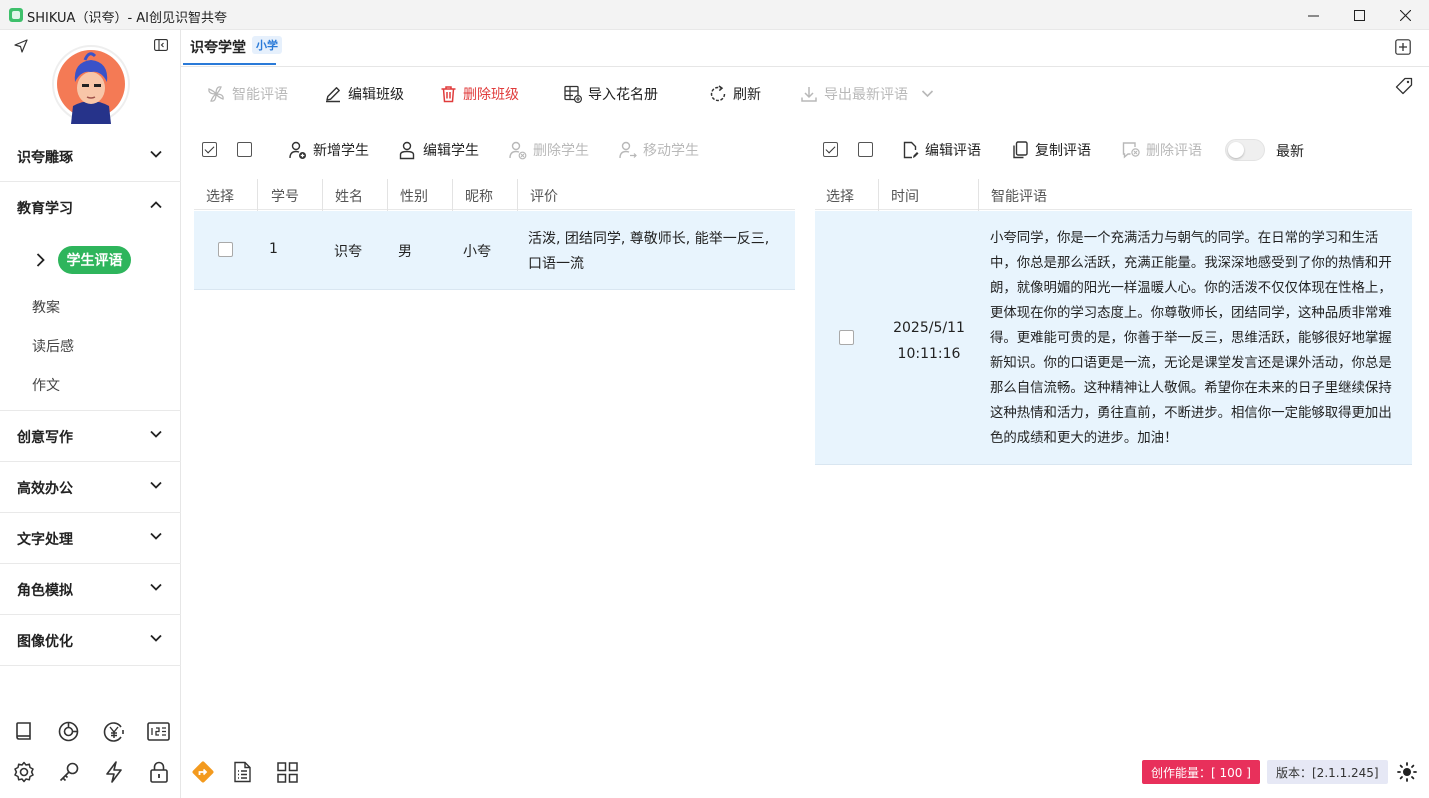  I want to click on trash-icon, so click(448, 94).